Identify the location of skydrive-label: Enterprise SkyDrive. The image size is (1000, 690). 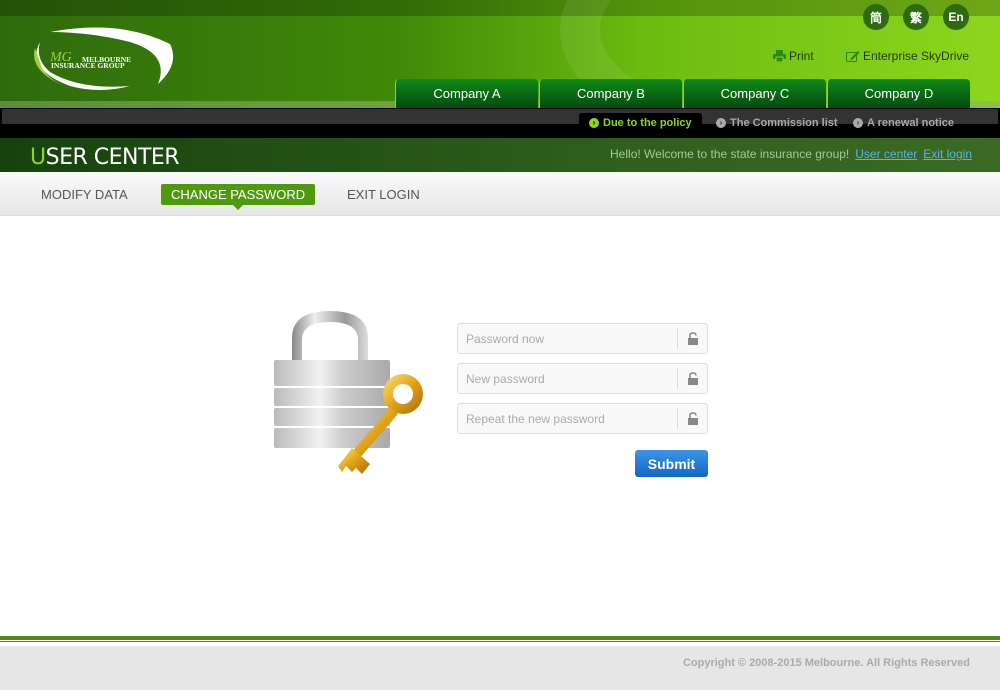
(916, 56).